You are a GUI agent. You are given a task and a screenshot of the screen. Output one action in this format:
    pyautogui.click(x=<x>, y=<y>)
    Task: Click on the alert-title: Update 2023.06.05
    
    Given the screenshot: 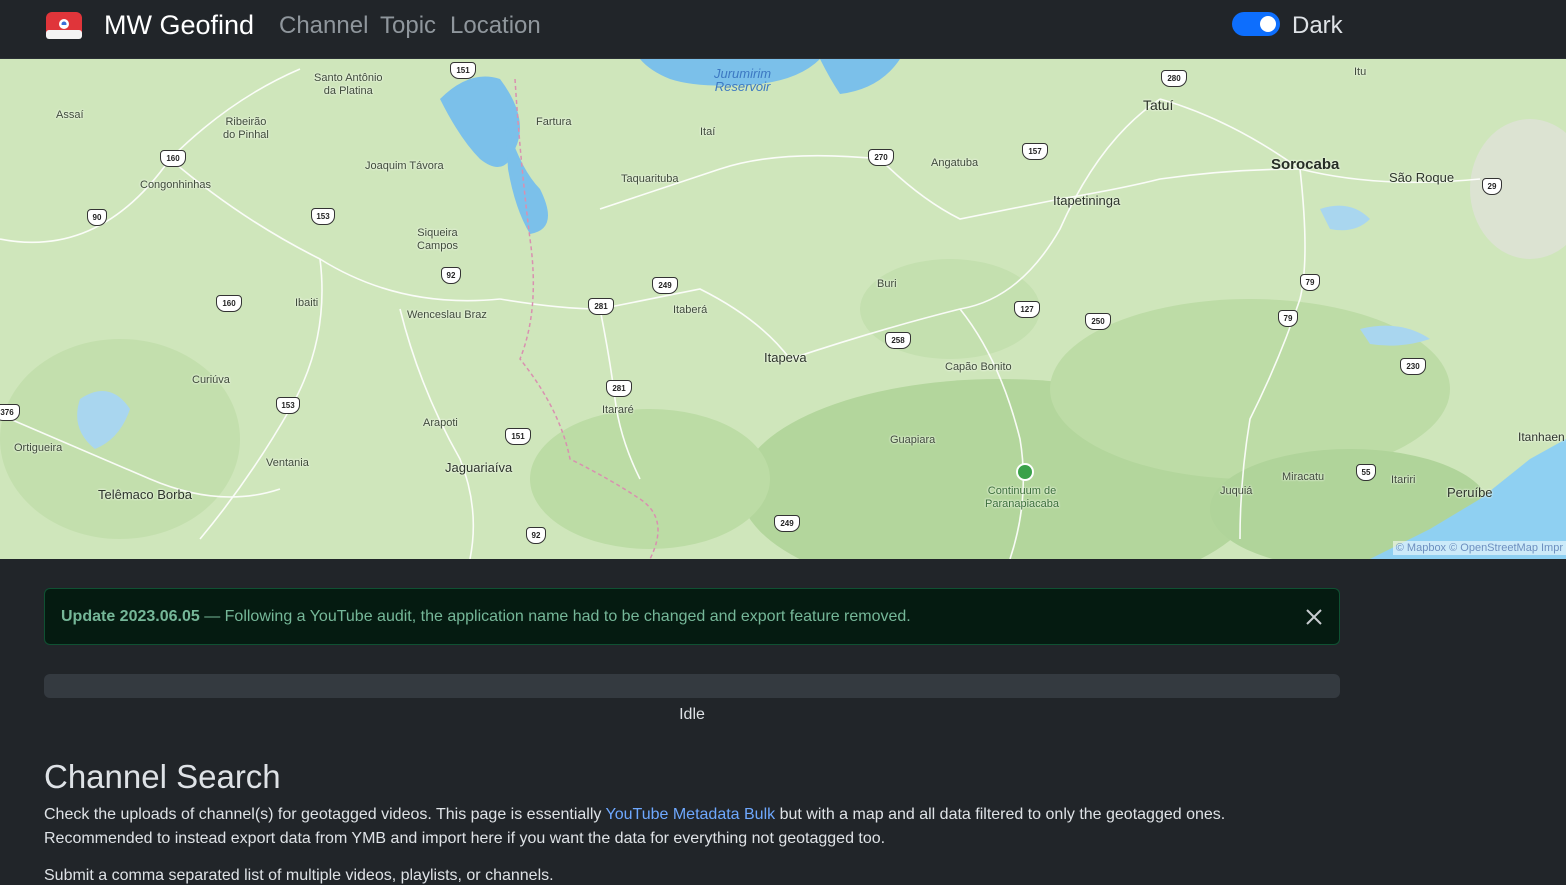 What is the action you would take?
    pyautogui.click(x=130, y=616)
    